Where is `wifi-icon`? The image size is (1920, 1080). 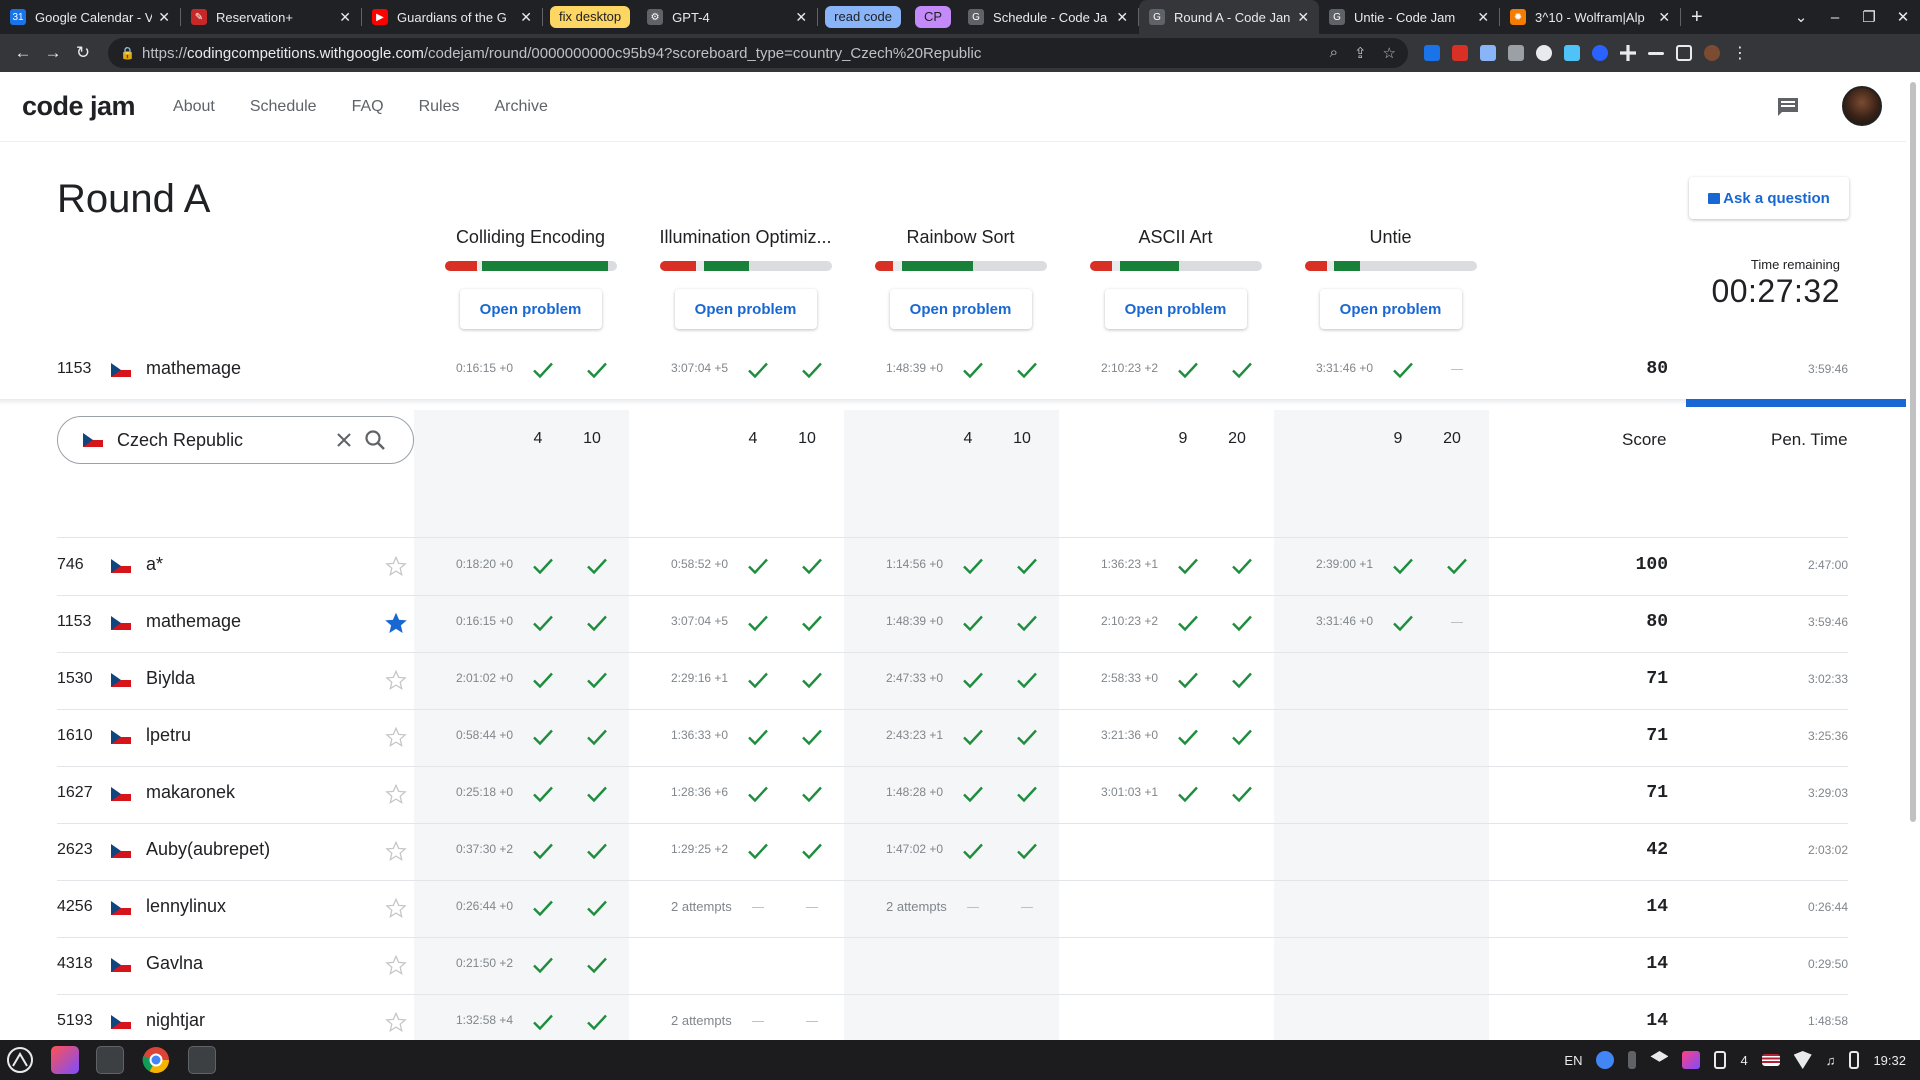 wifi-icon is located at coordinates (1802, 1060).